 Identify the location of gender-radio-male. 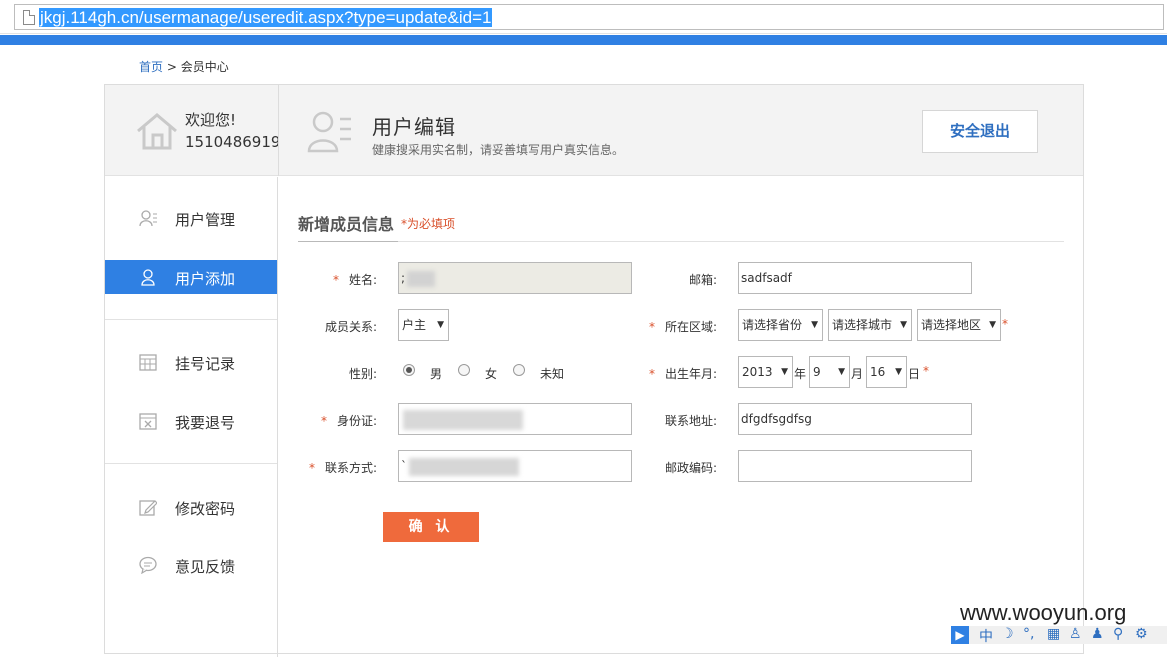
(409, 370).